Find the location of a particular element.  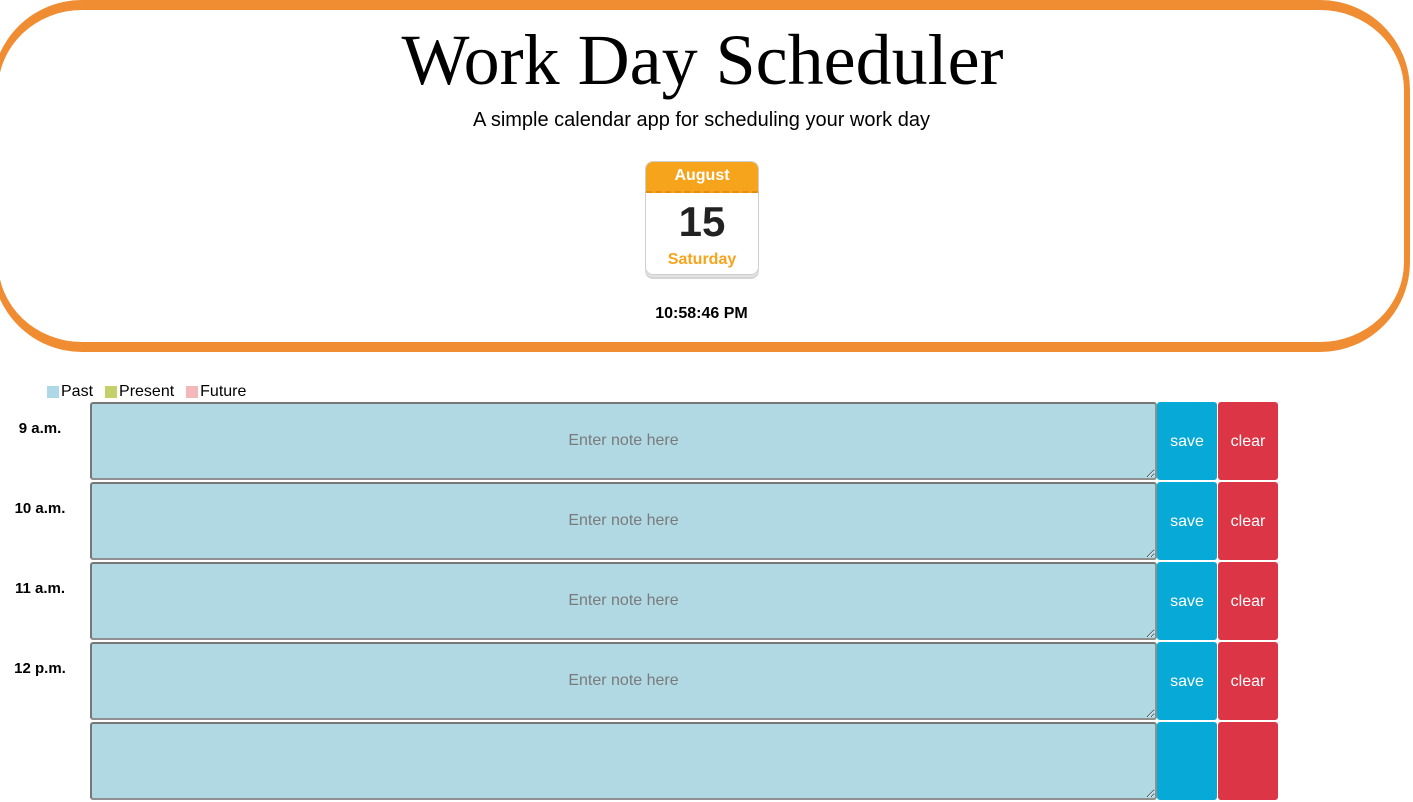

calendar-date-icon: August 15 Saturday is located at coordinates (702, 218).